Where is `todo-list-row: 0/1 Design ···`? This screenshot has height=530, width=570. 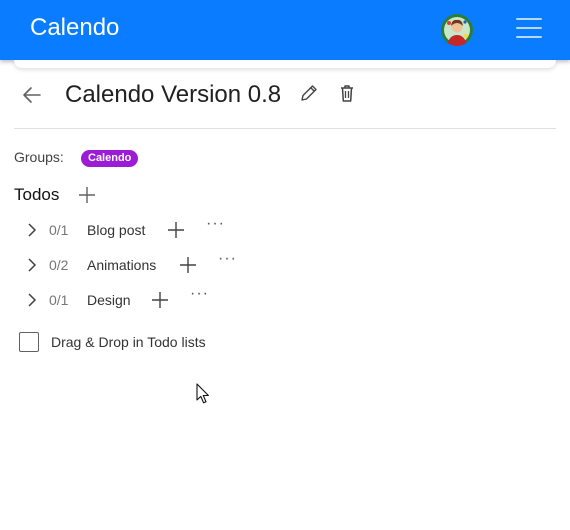
todo-list-row: 0/1 Design ··· is located at coordinates (220, 299).